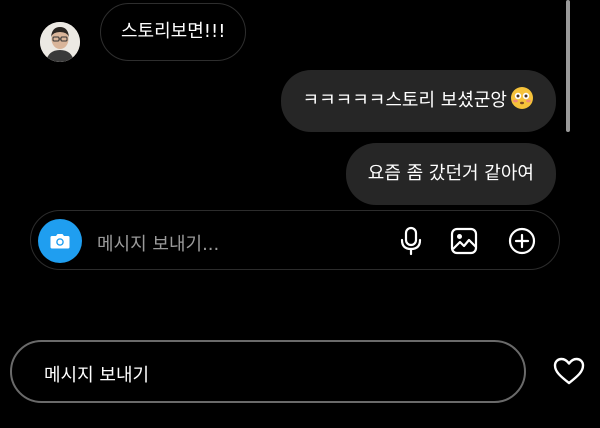  I want to click on heart-icon, so click(569, 371).